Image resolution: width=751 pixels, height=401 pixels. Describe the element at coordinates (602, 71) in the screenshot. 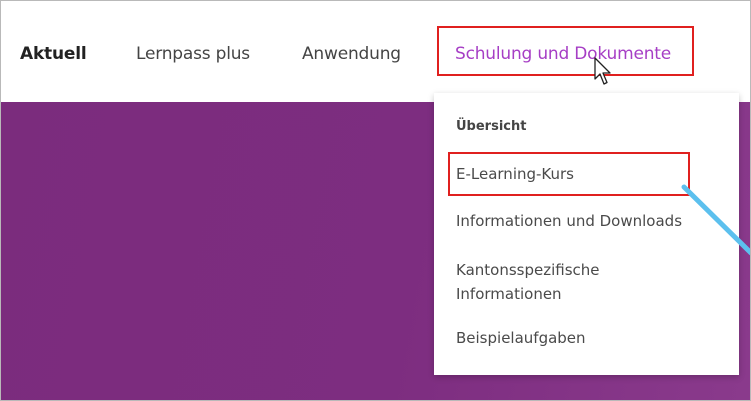

I see `mouse-cursor-icon` at that location.